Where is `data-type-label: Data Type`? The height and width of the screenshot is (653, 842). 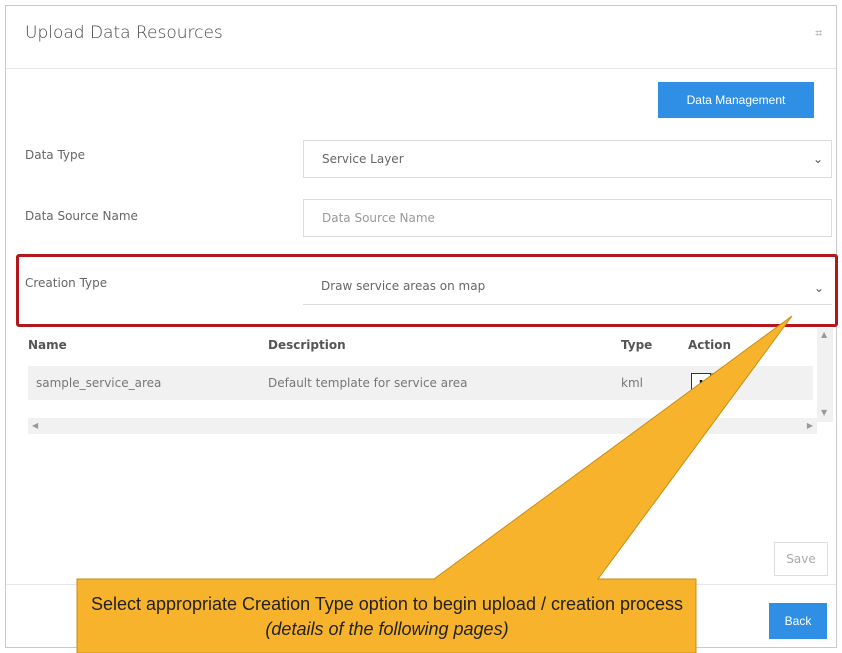
data-type-label: Data Type is located at coordinates (55, 155).